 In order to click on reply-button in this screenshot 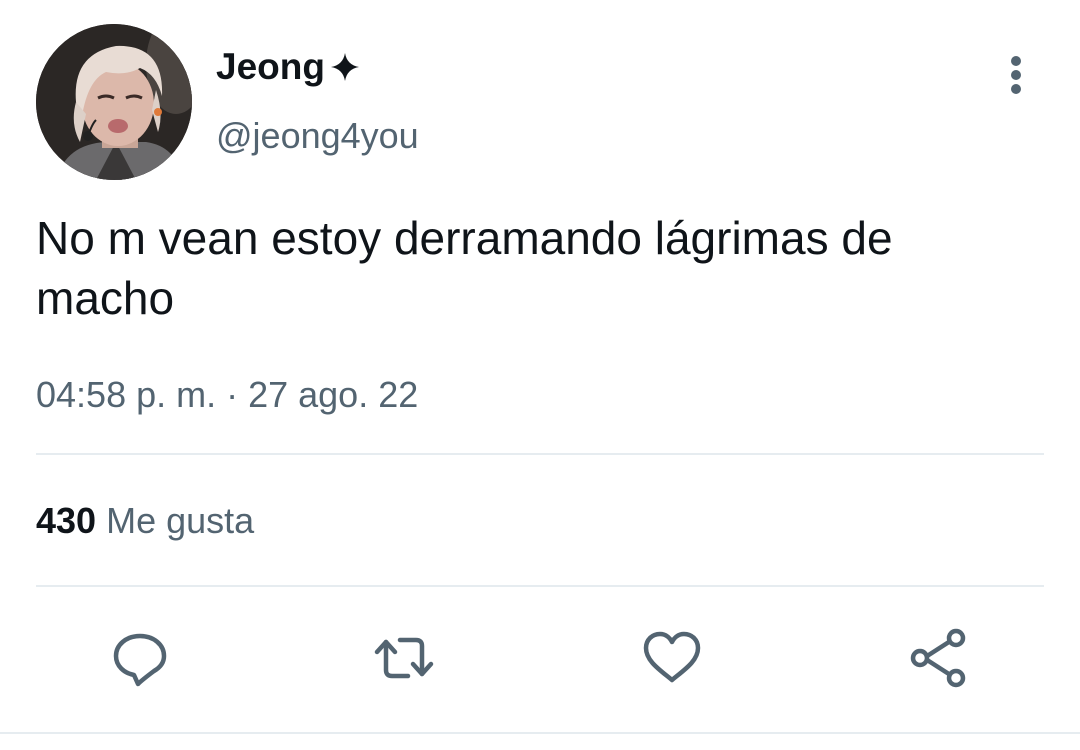, I will do `click(140, 658)`.